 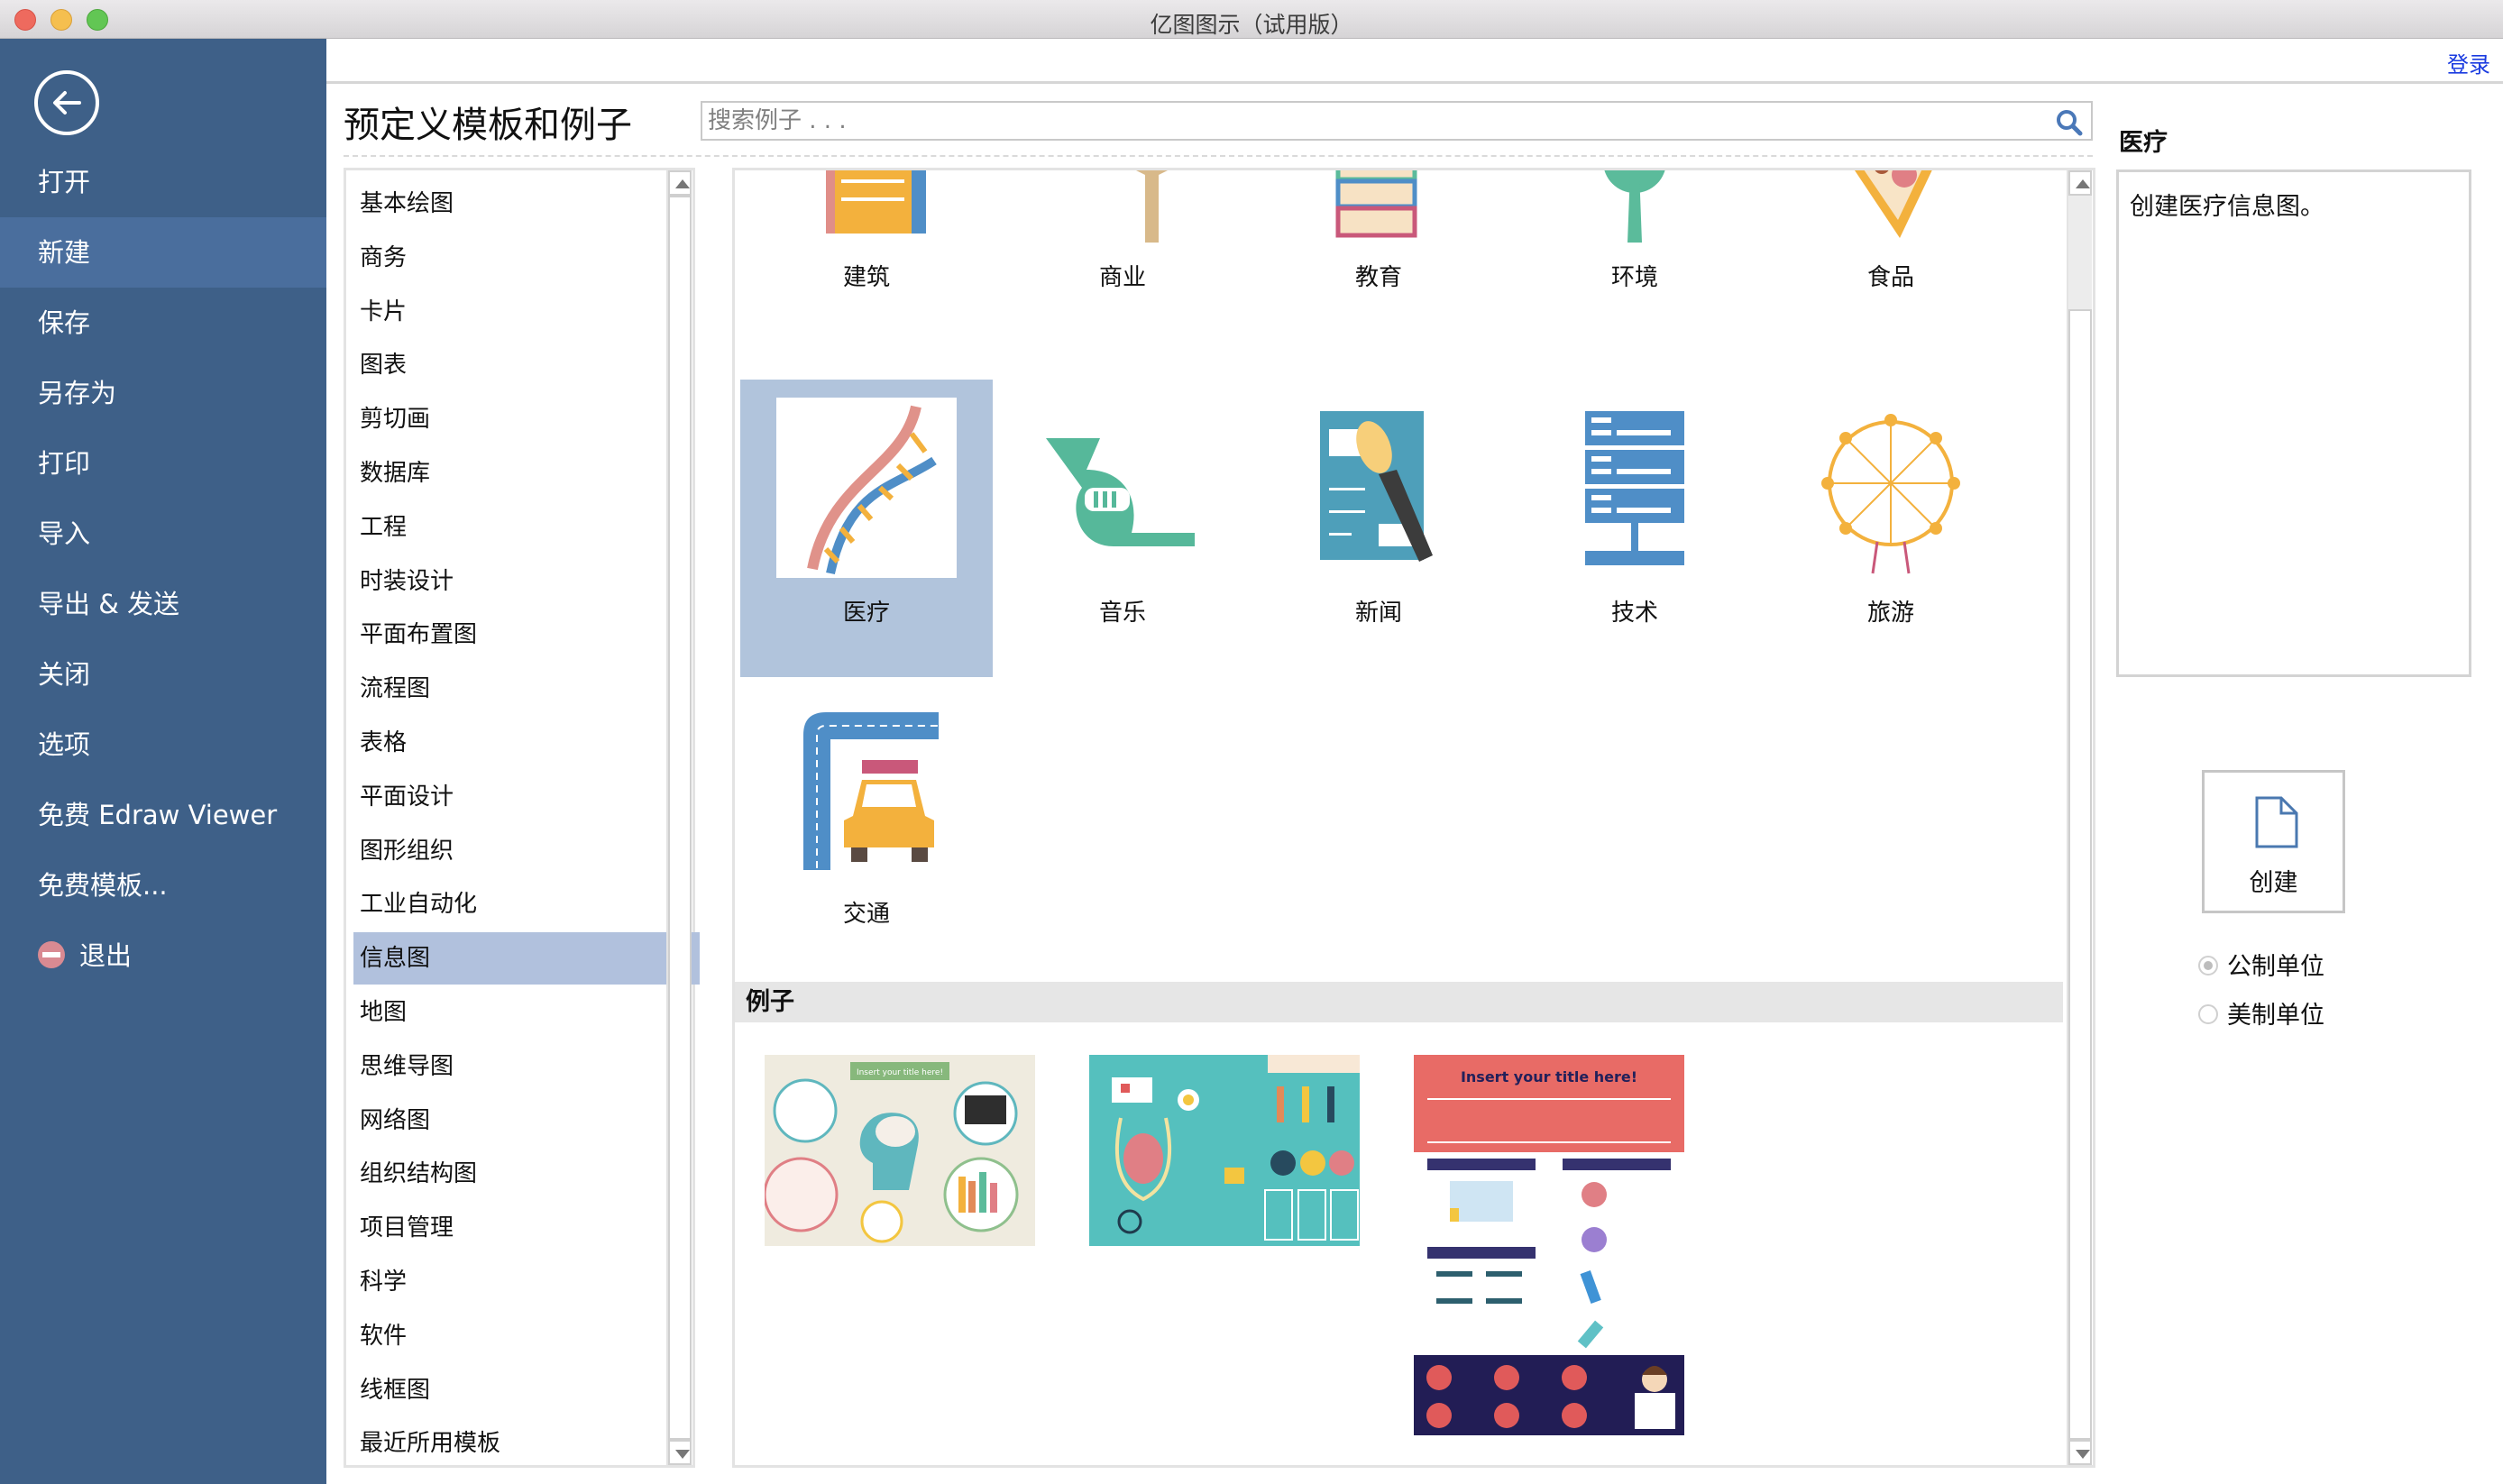 I want to click on category-item: 软件, so click(x=526, y=1336).